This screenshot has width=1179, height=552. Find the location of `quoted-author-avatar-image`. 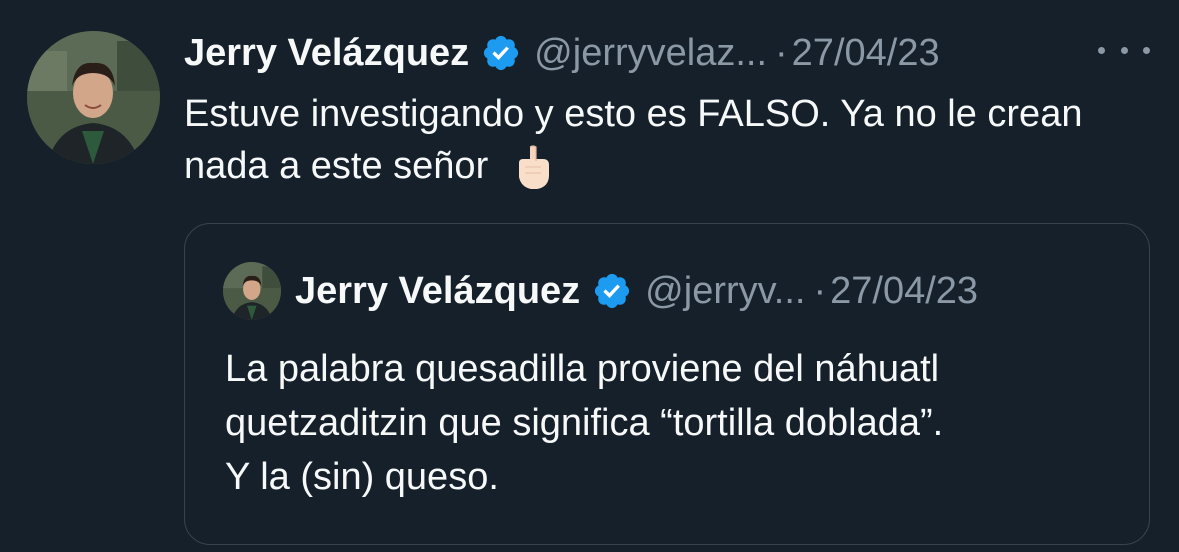

quoted-author-avatar-image is located at coordinates (252, 291).